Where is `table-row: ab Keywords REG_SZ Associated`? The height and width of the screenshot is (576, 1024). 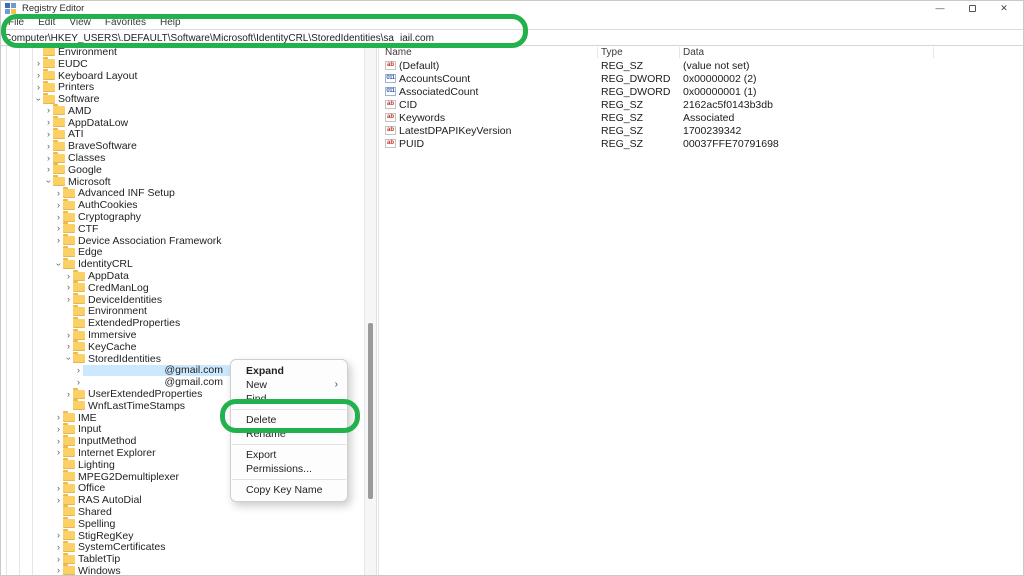
table-row: ab Keywords REG_SZ Associated is located at coordinates (701, 117).